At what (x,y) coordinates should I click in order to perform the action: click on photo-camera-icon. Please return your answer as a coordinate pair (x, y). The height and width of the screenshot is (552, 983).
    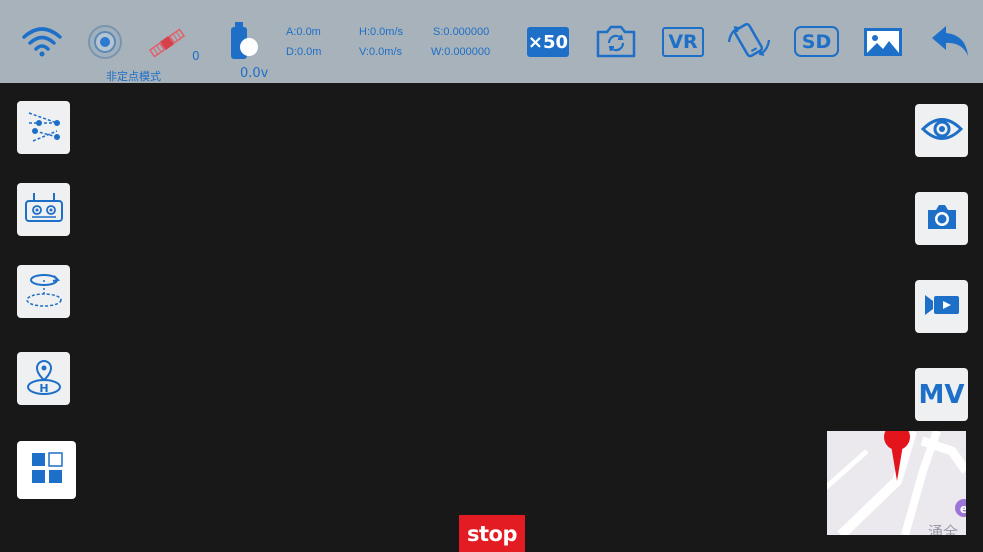
    Looking at the image, I should click on (942, 219).